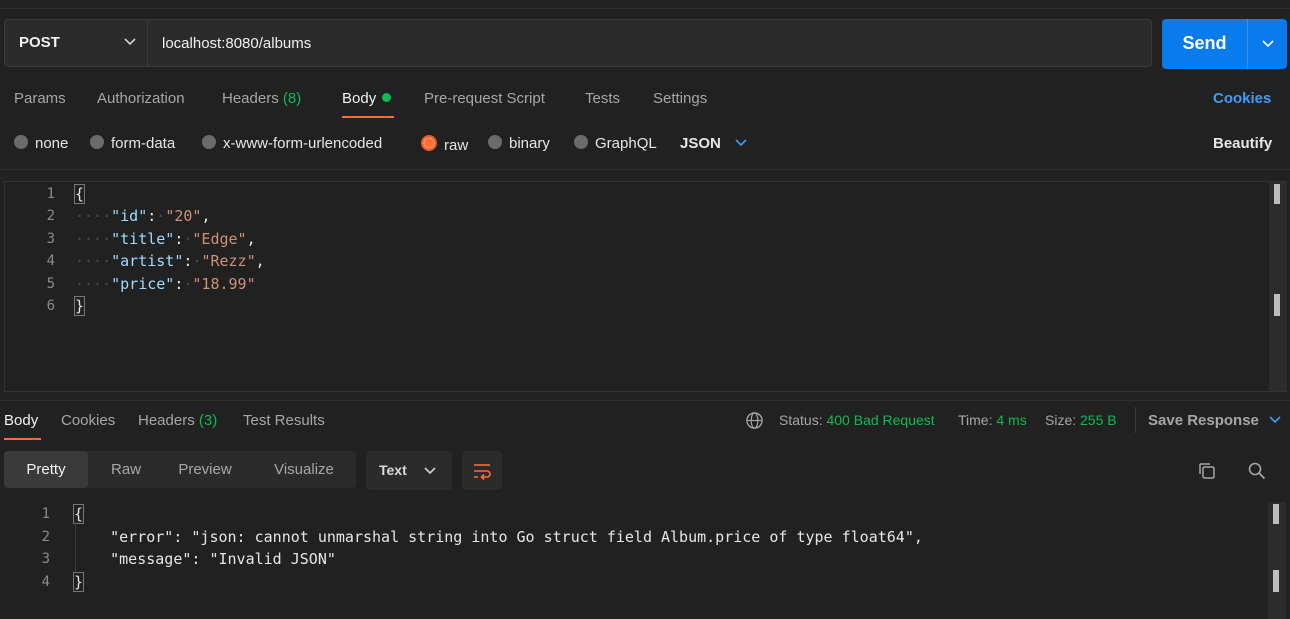  What do you see at coordinates (208, 420) in the screenshot?
I see `response-headers-count: (3)` at bounding box center [208, 420].